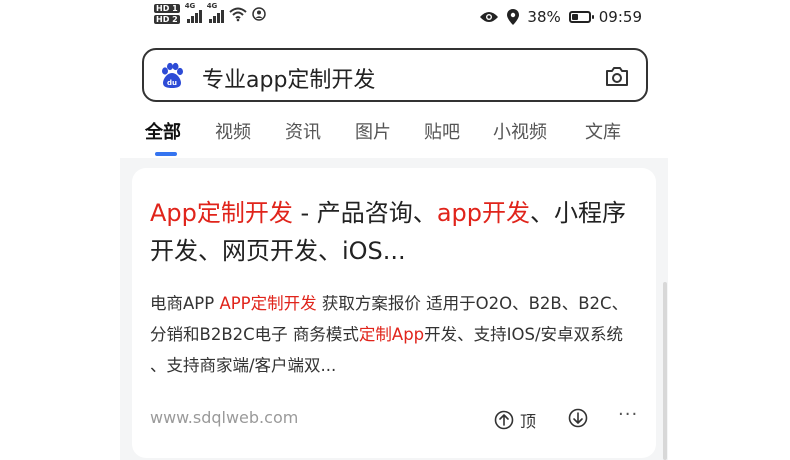 The height and width of the screenshot is (460, 790). I want to click on tab-all: 全部, so click(163, 131).